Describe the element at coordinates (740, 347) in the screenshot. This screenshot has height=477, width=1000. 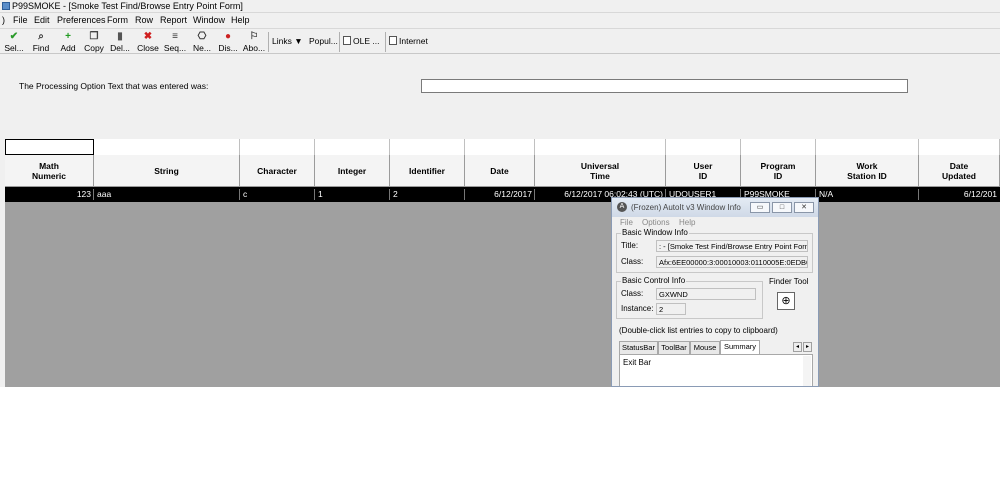
I see `tab-summary: Summary` at that location.